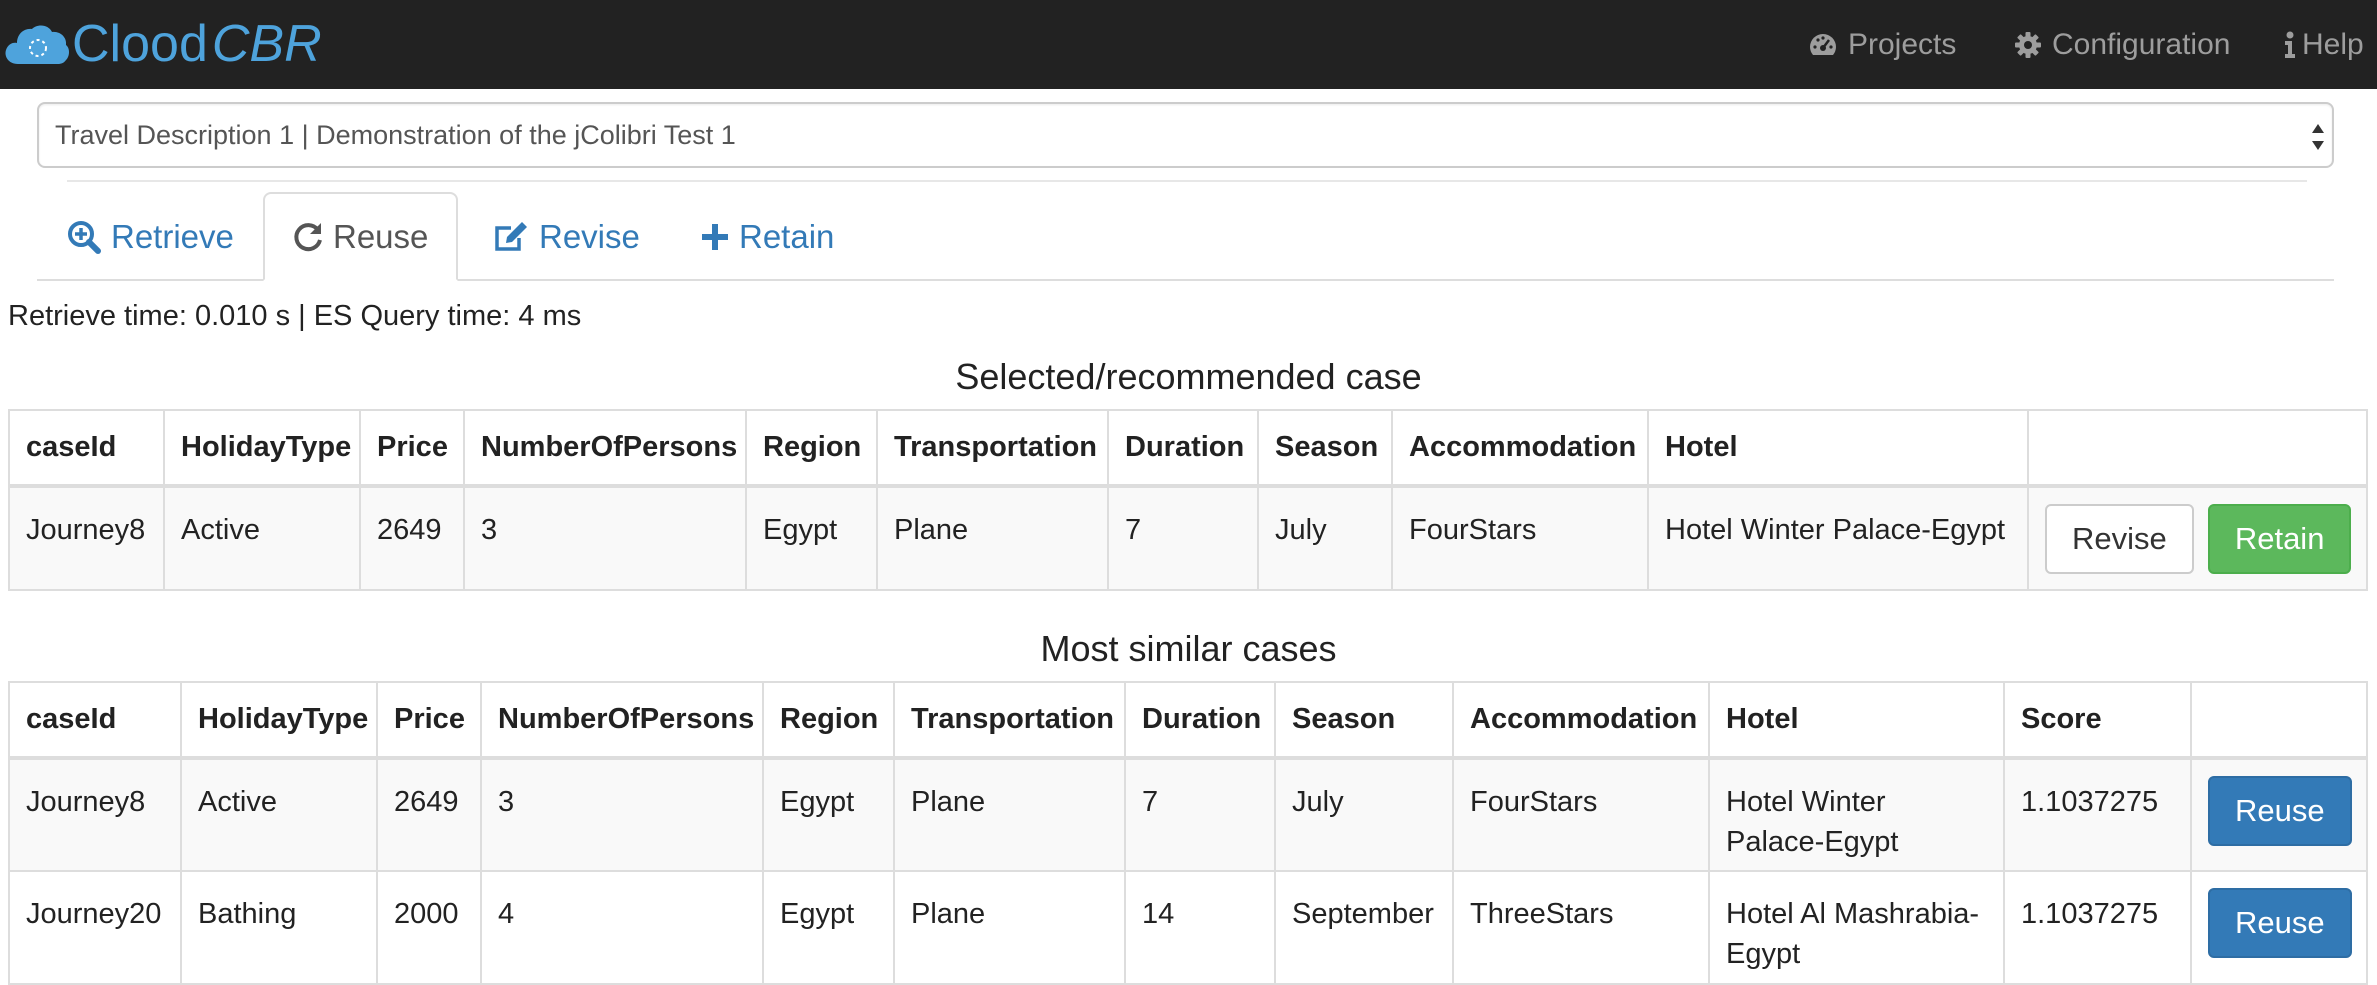  I want to click on column-header: Score, so click(2097, 720).